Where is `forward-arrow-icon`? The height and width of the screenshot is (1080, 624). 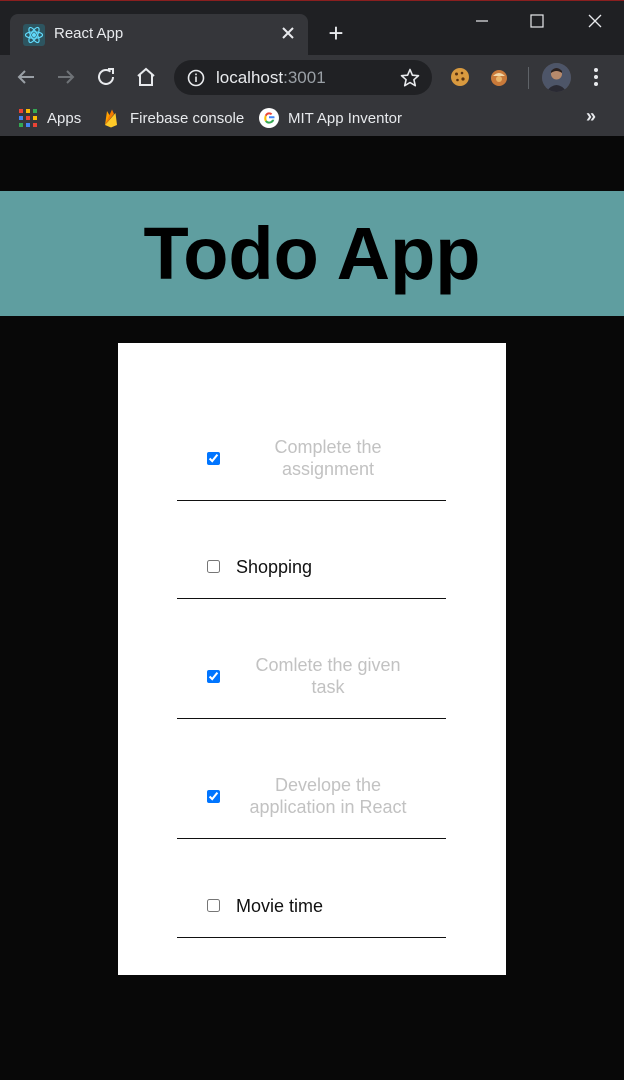
forward-arrow-icon is located at coordinates (66, 77).